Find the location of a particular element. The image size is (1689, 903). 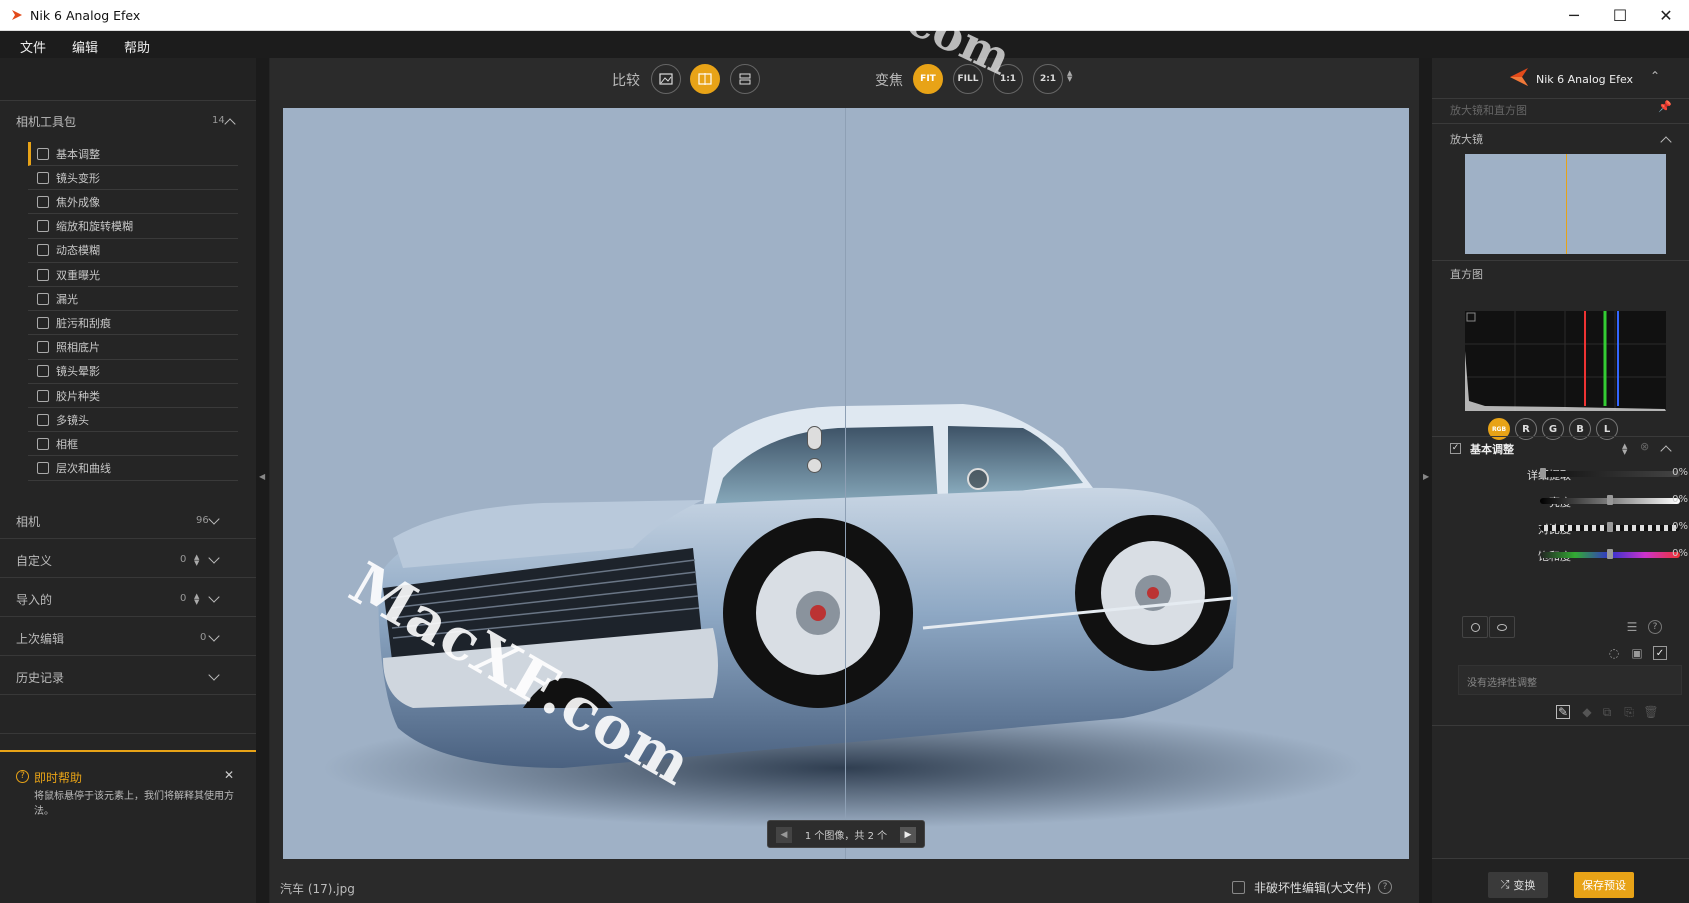

tool-item: 相框 is located at coordinates (133, 444).